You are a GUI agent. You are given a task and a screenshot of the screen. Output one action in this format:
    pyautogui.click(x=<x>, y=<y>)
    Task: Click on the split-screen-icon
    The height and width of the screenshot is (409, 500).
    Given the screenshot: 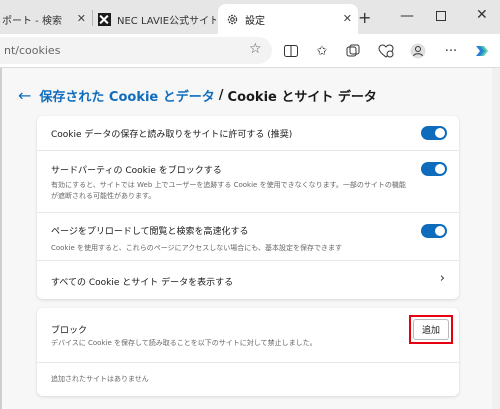 What is the action you would take?
    pyautogui.click(x=291, y=51)
    